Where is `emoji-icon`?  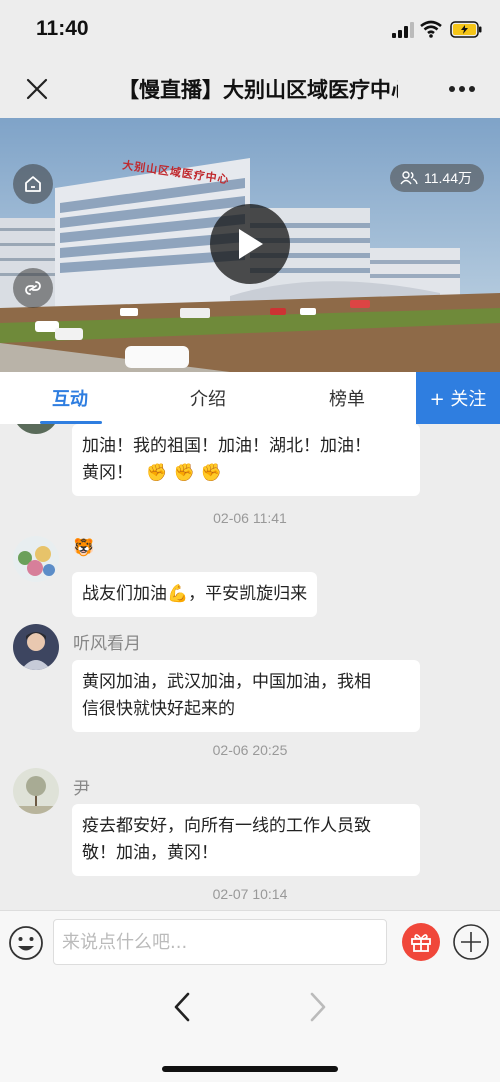
emoji-icon is located at coordinates (26, 943).